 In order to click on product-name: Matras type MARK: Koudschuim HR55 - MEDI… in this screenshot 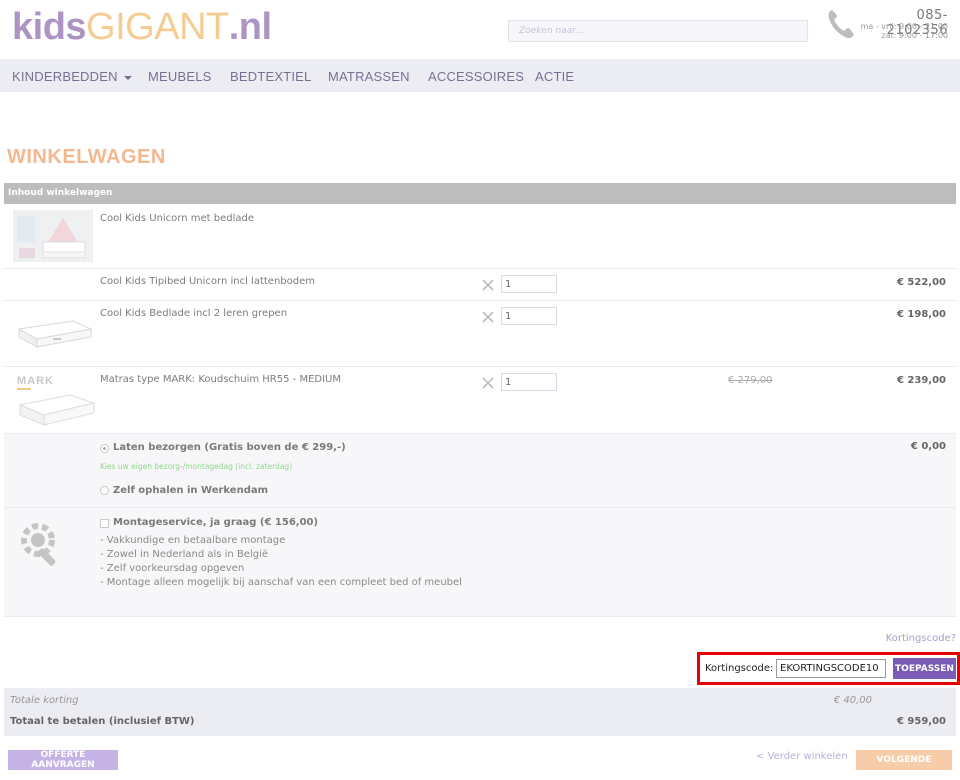, I will do `click(220, 379)`.